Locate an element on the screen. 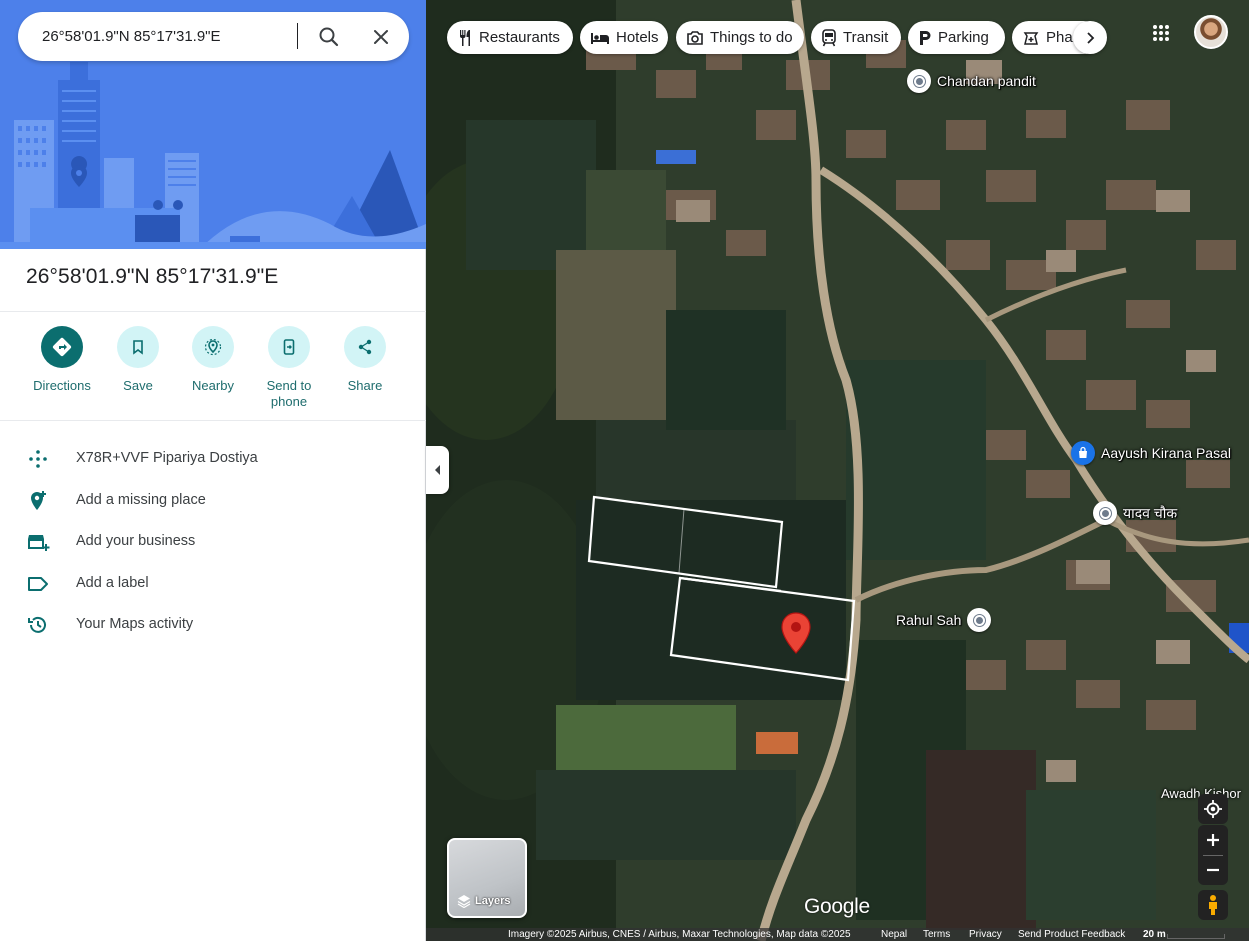 This screenshot has height=941, width=1249. save-button: Save is located at coordinates (138, 360).